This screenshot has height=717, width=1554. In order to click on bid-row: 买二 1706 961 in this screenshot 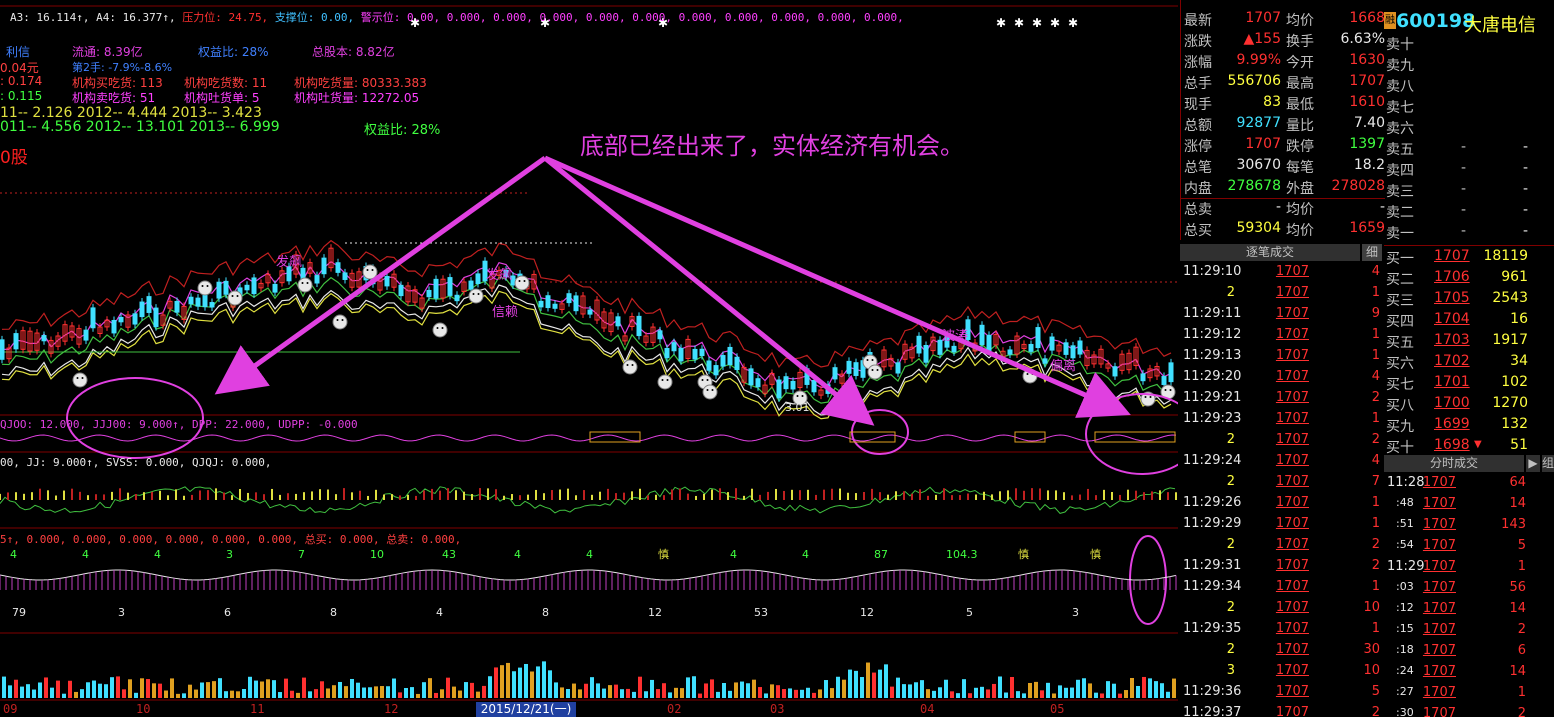, I will do `click(1469, 279)`.